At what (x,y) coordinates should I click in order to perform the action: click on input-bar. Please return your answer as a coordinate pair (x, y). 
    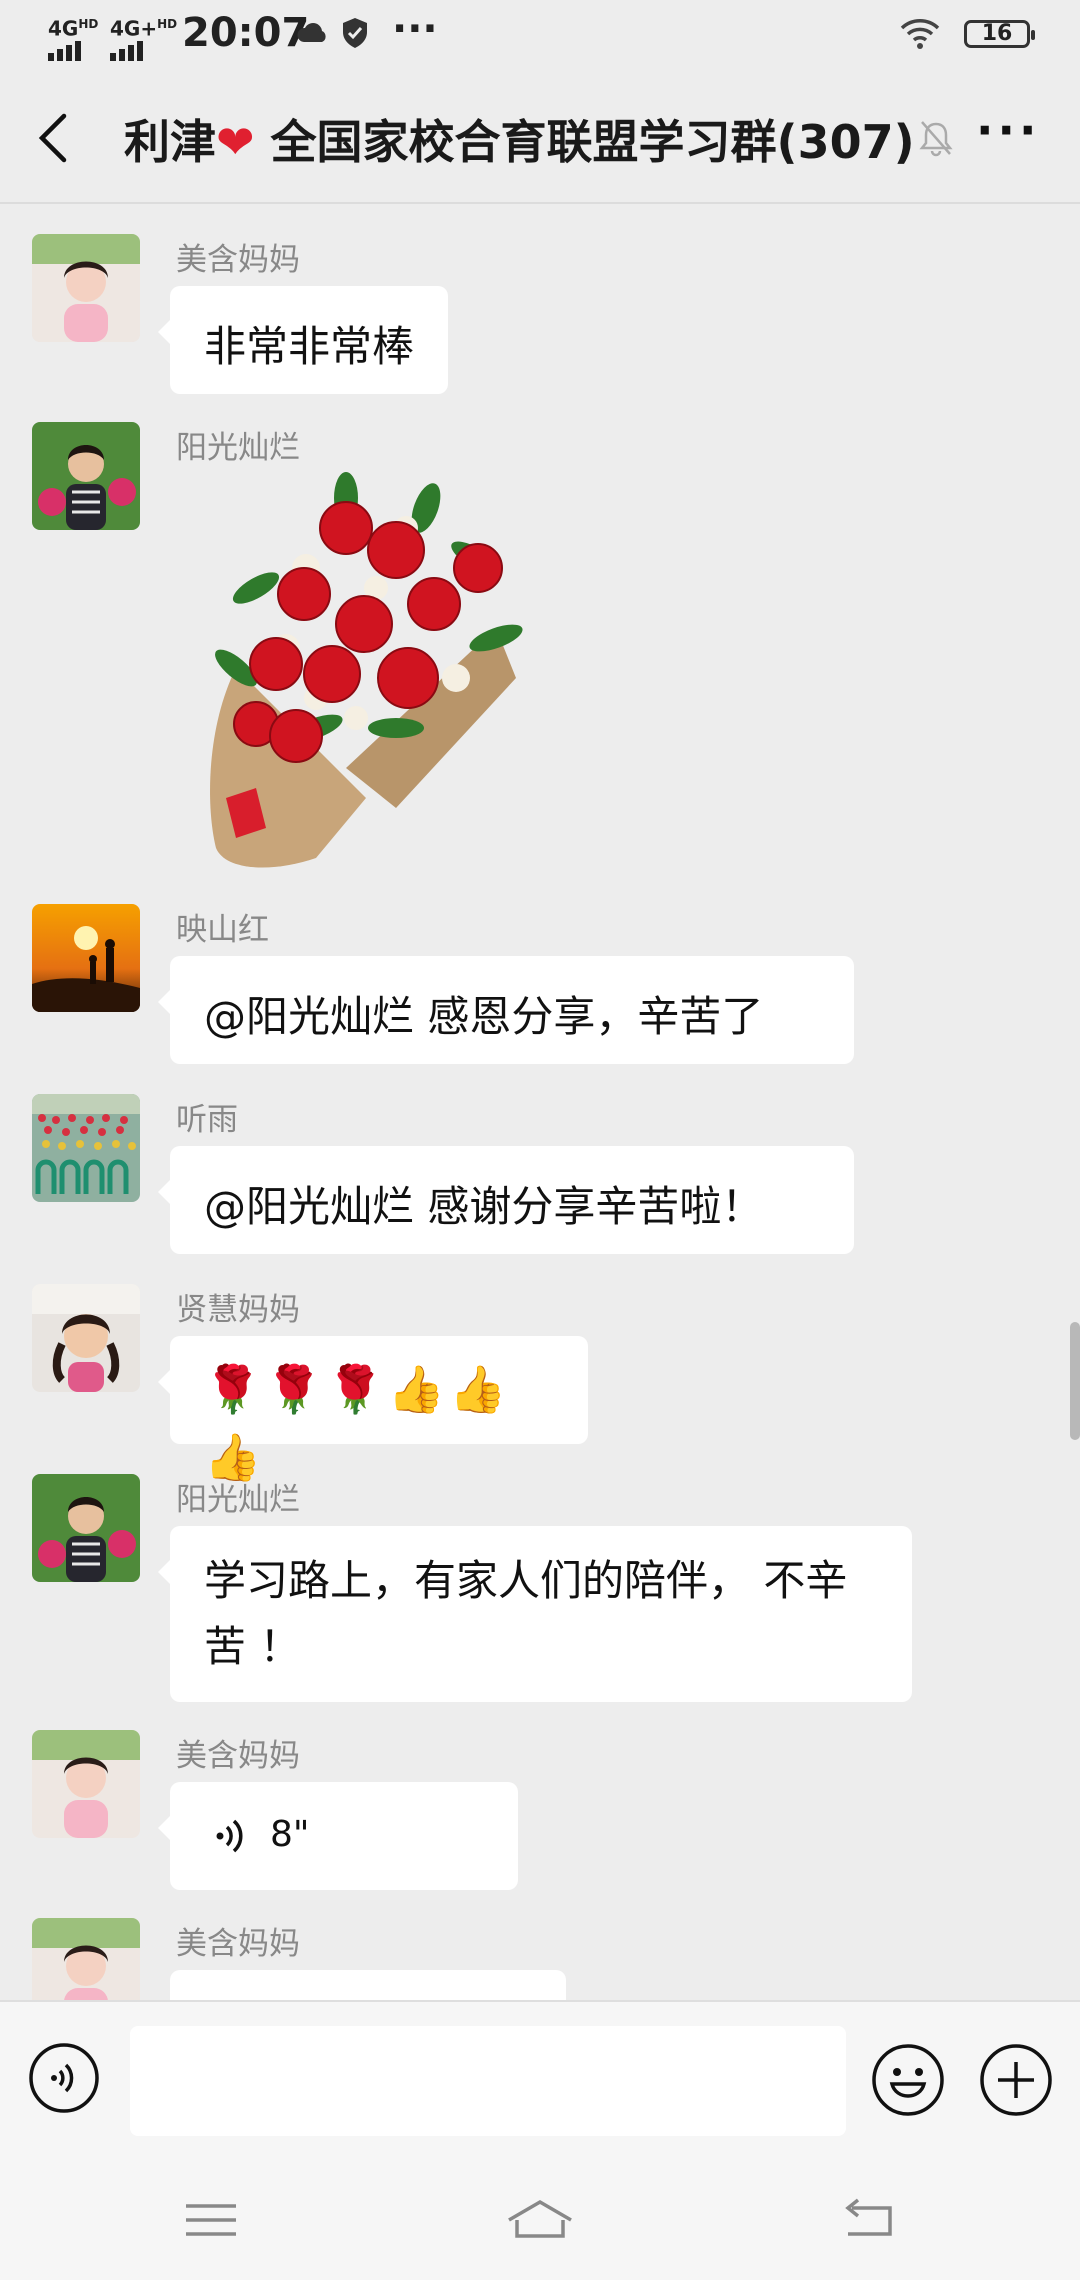
    Looking at the image, I should click on (540, 2081).